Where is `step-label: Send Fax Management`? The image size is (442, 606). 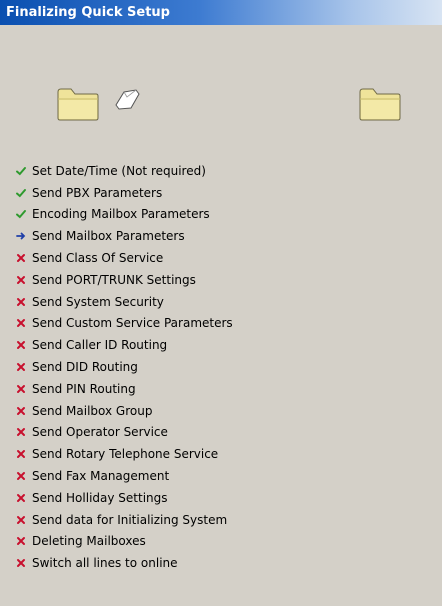
step-label: Send Fax Management is located at coordinates (101, 476).